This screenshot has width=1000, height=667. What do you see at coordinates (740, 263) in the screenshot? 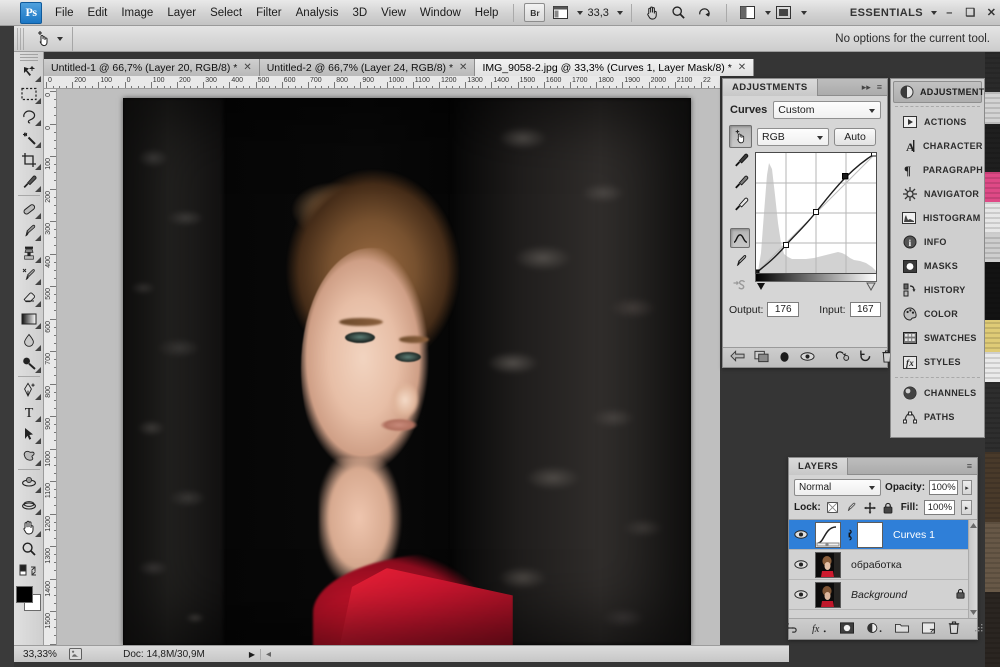
I see `pencil-draw-curve-icon` at bounding box center [740, 263].